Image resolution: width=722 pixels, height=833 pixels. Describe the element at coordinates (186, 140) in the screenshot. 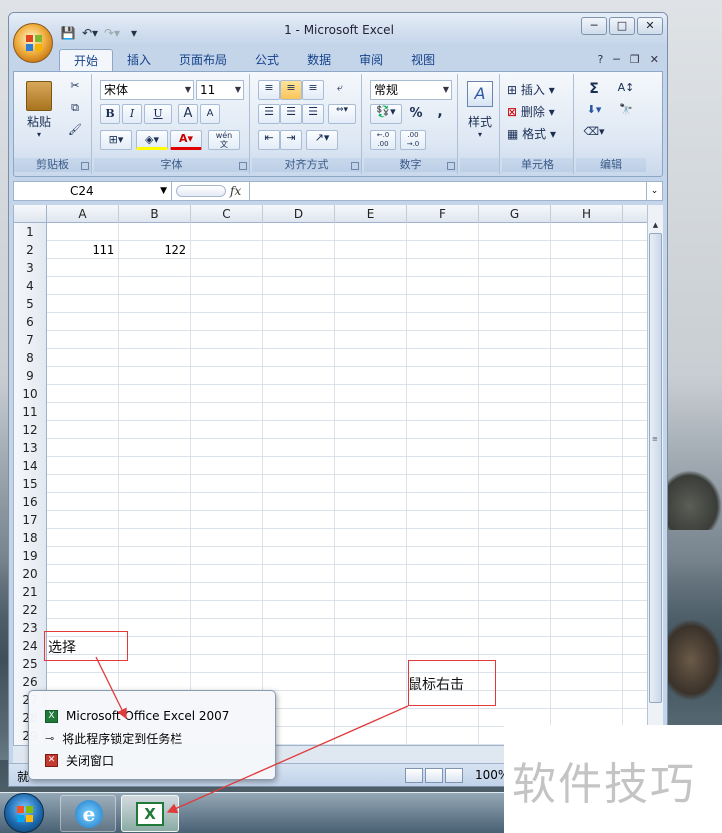

I see `font-color-button: A▾` at that location.